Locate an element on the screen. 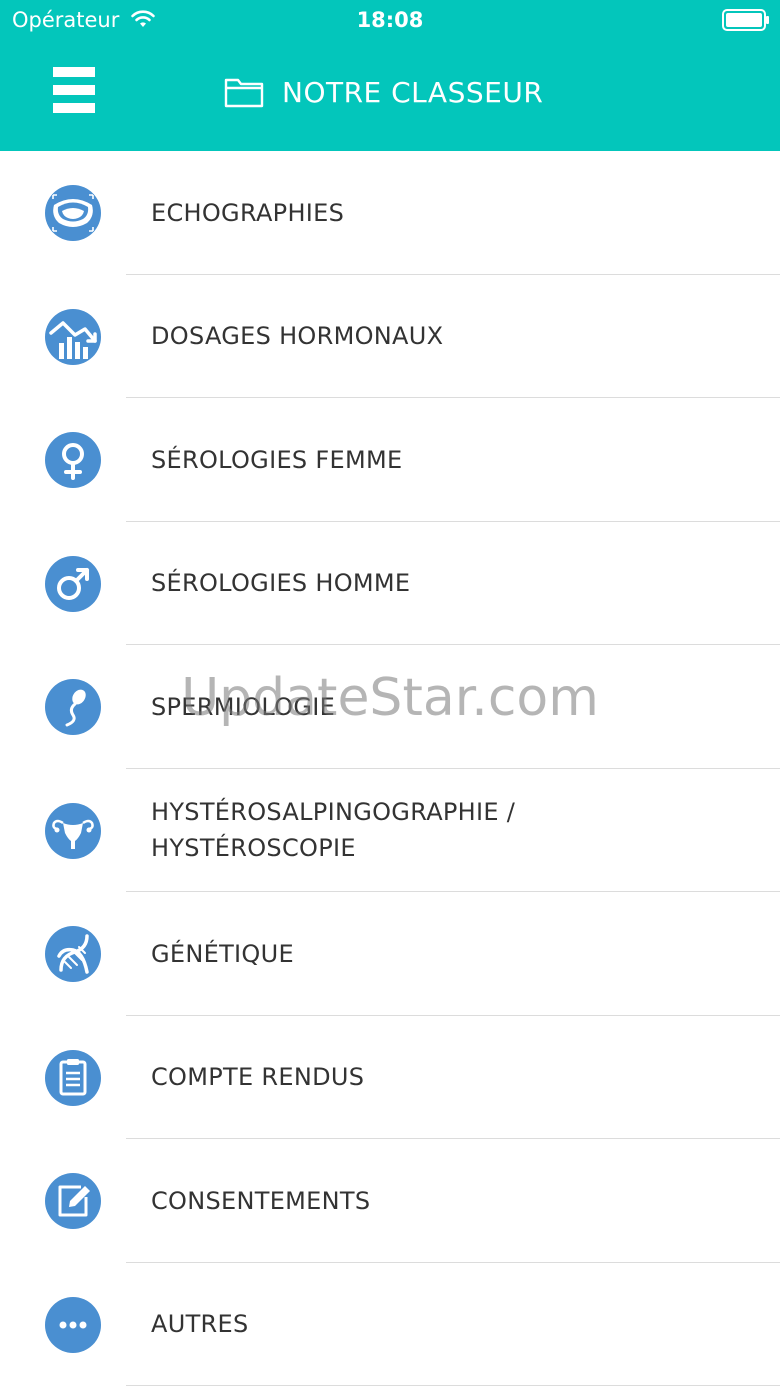 This screenshot has height=1387, width=780. male-symbol-icon is located at coordinates (73, 583).